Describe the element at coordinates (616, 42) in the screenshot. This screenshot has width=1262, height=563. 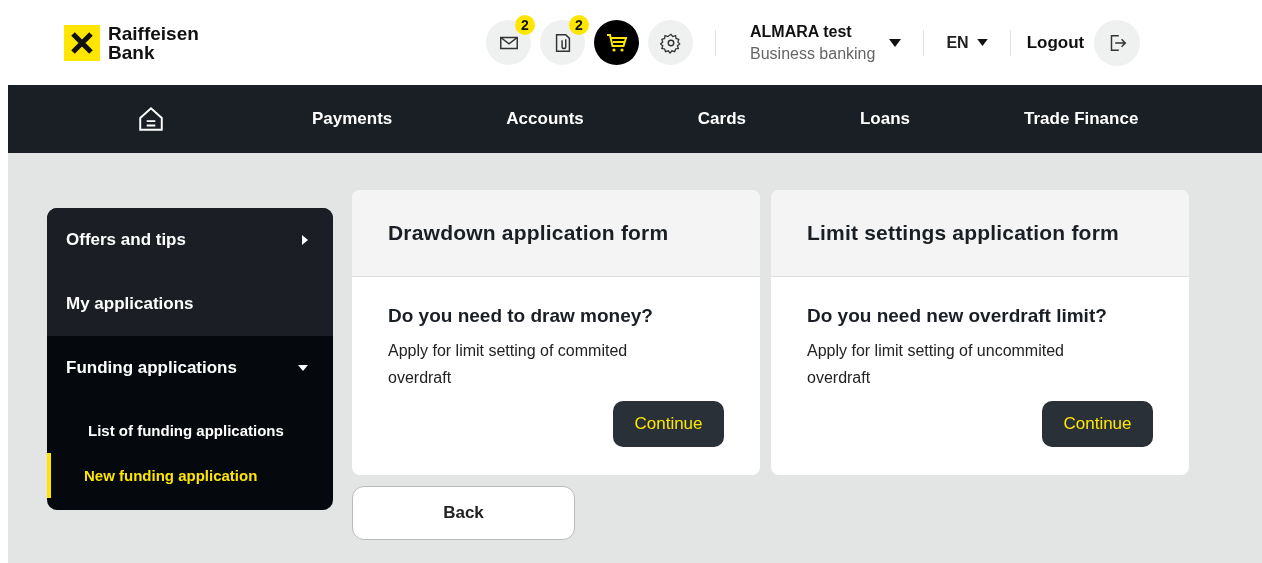
I see `cart-button` at that location.